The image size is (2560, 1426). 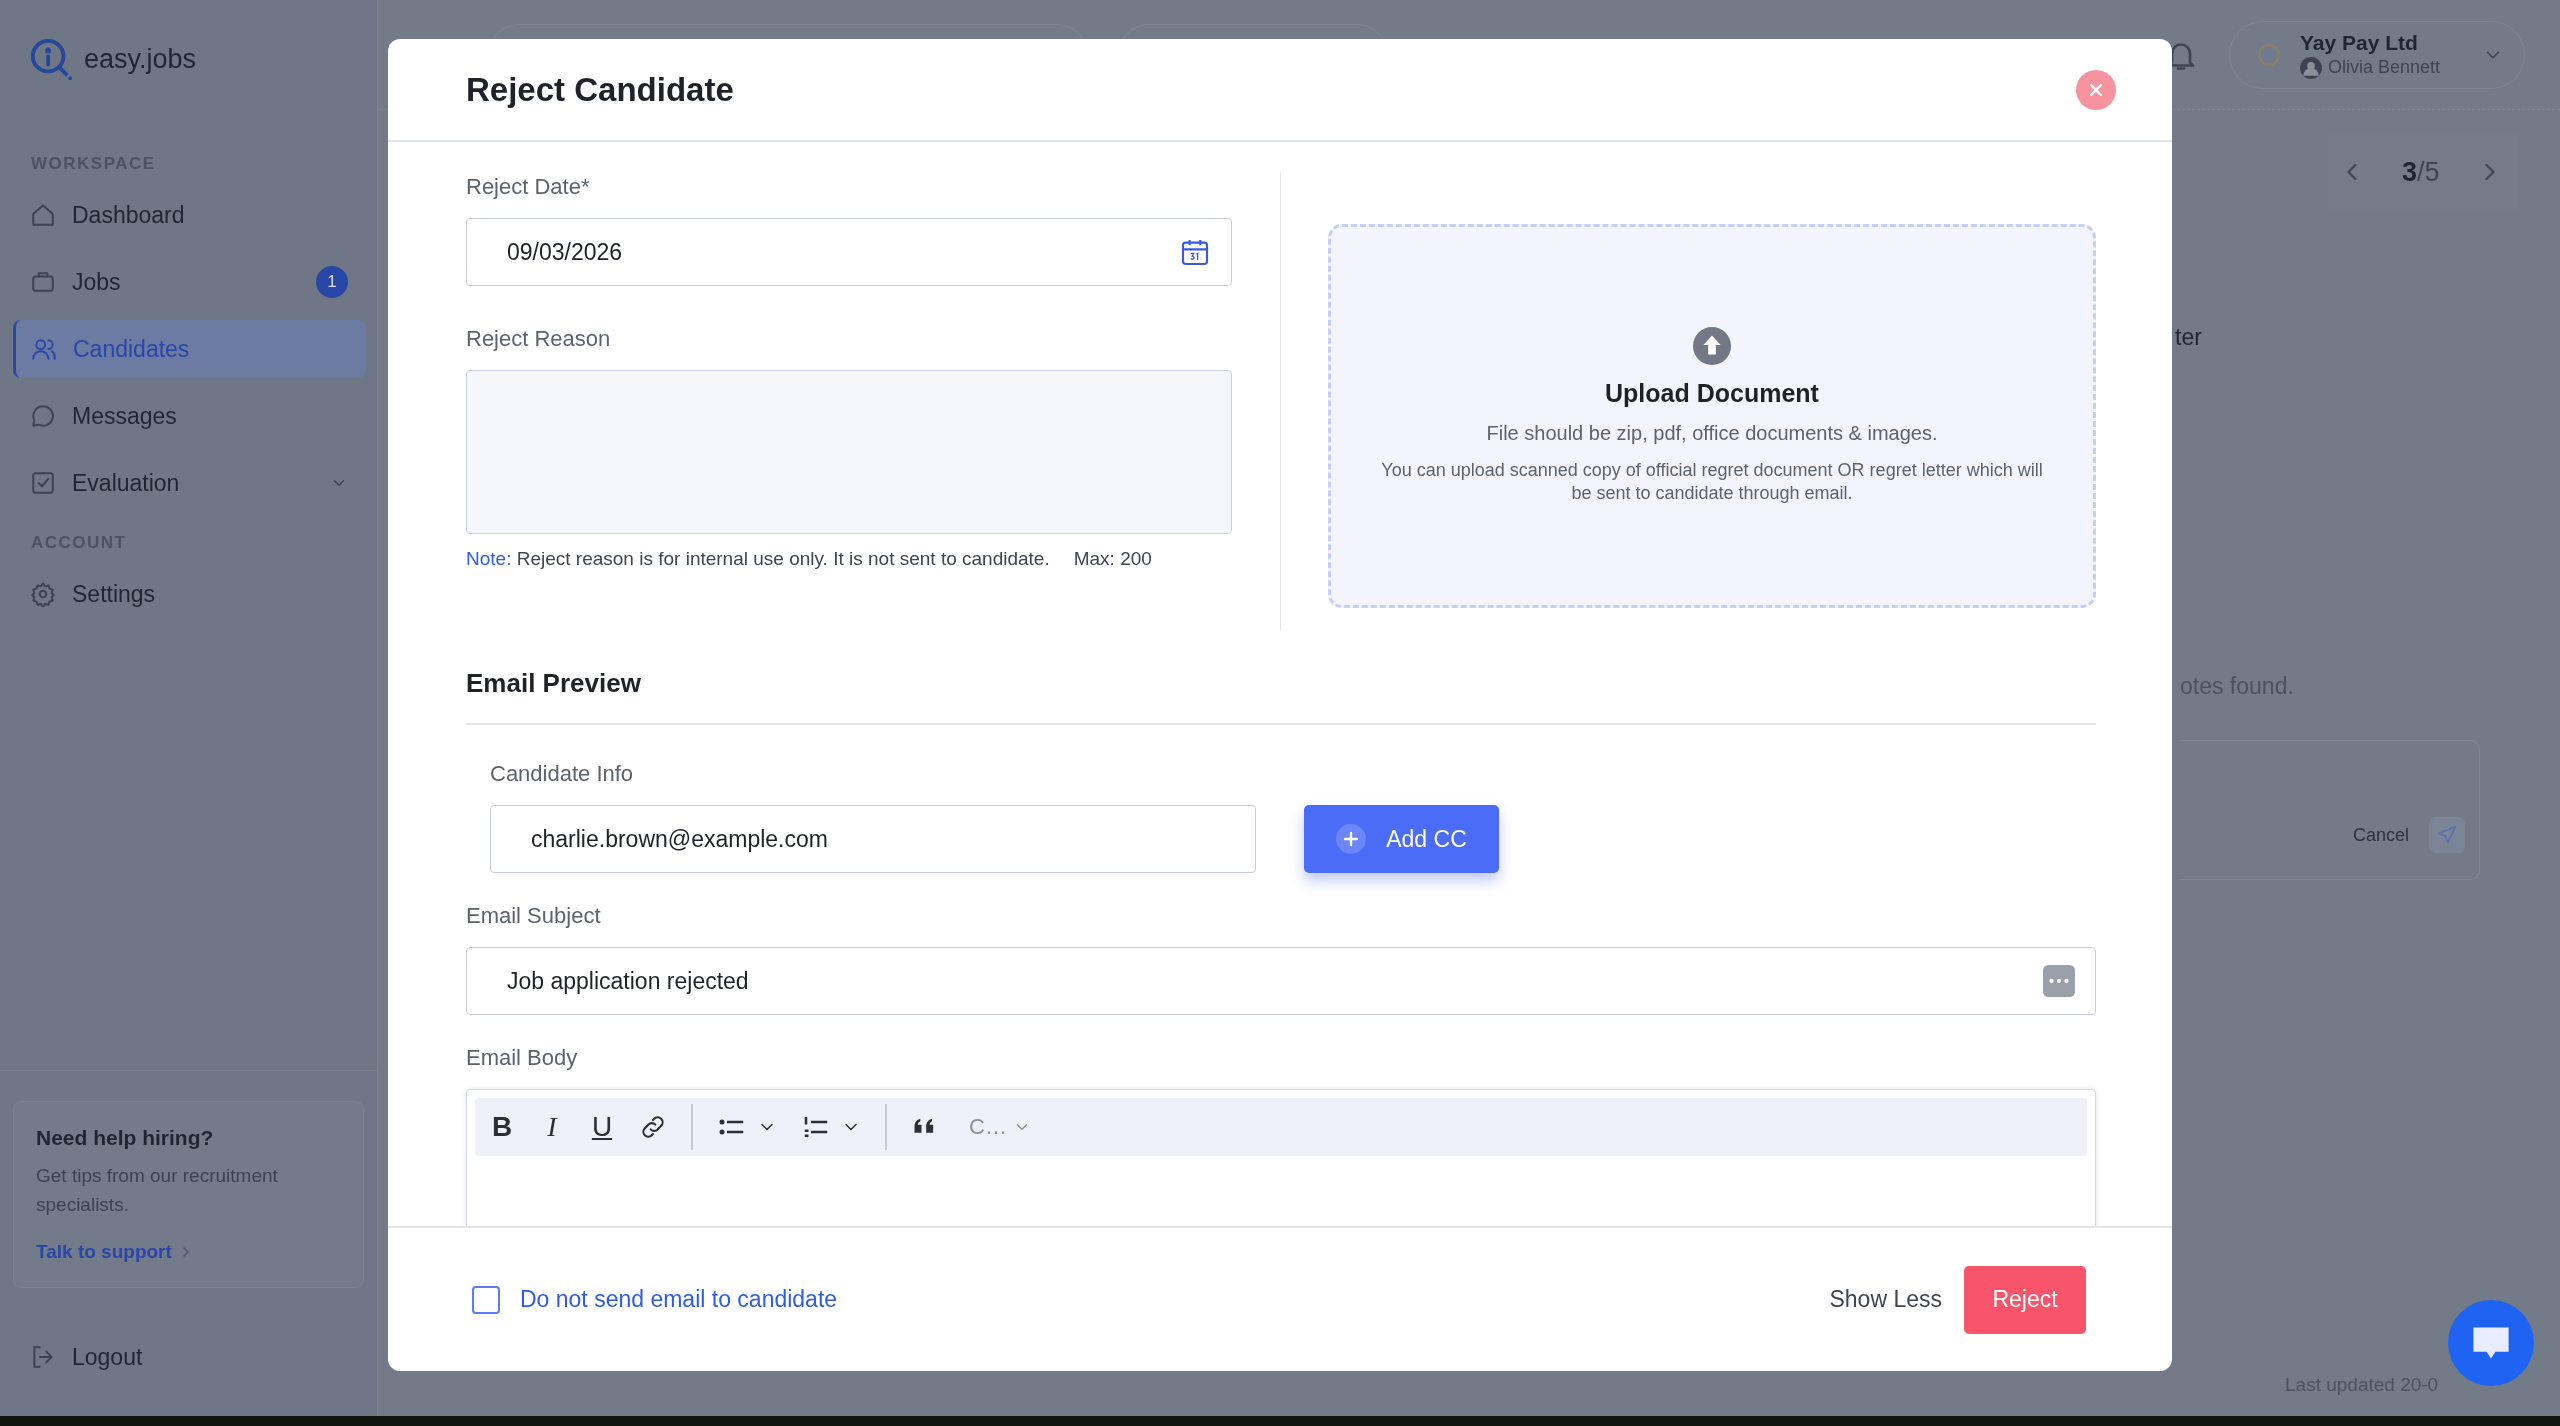 What do you see at coordinates (1712, 393) in the screenshot?
I see `upload-title: Upload Document` at bounding box center [1712, 393].